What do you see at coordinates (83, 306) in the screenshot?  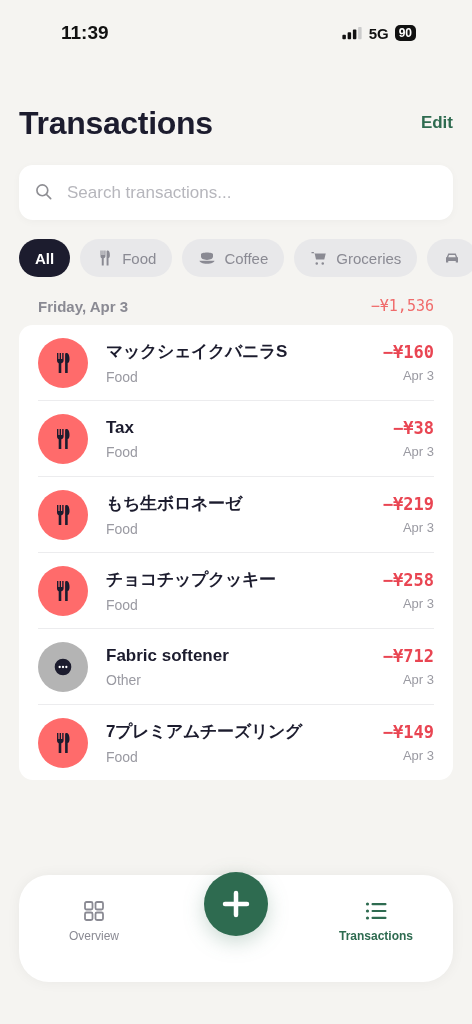 I see `date-heading: Friday, Apr 3` at bounding box center [83, 306].